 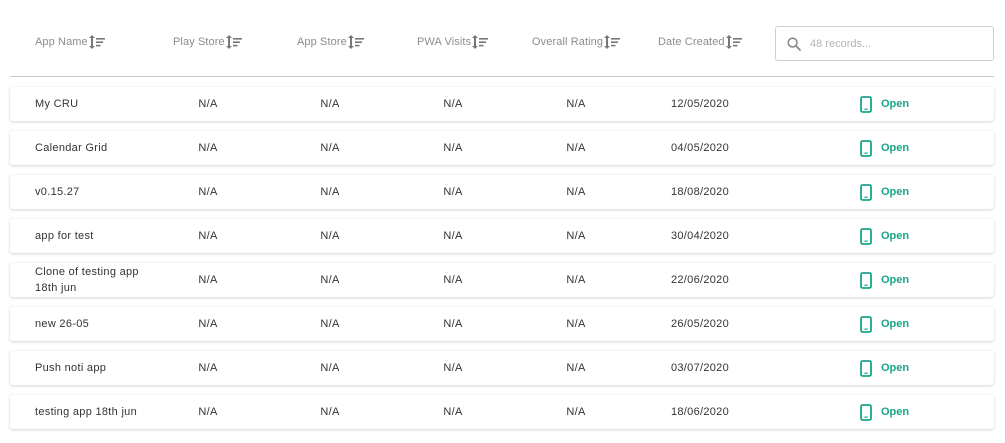 I want to click on date-created-cell: 26/05/2020, so click(x=700, y=324).